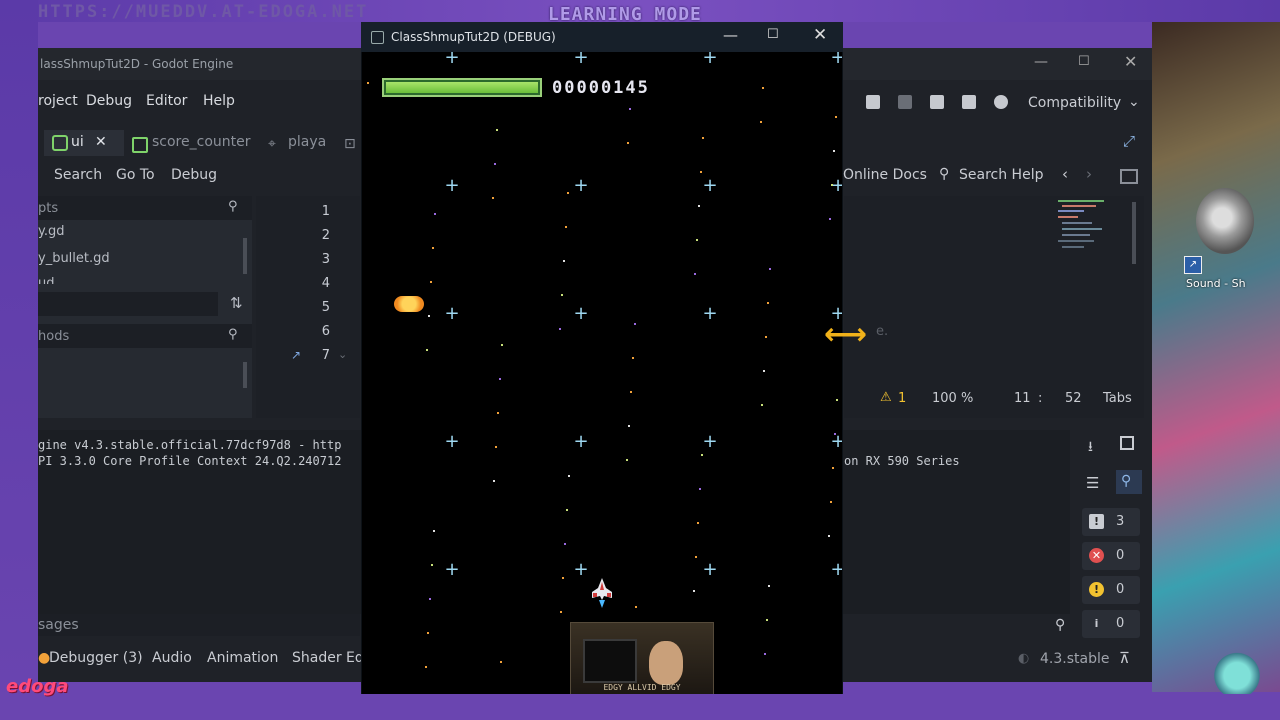 This screenshot has height=720, width=1280. I want to click on info-counter: i 0, so click(1111, 624).